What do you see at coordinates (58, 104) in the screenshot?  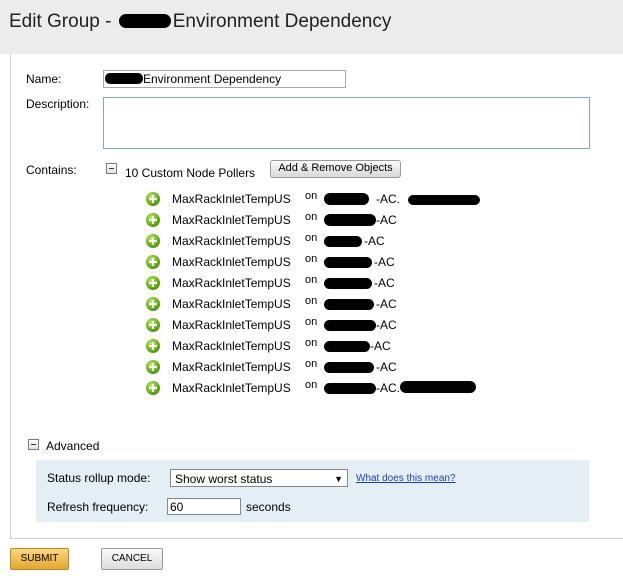 I see `description-label: Description:` at bounding box center [58, 104].